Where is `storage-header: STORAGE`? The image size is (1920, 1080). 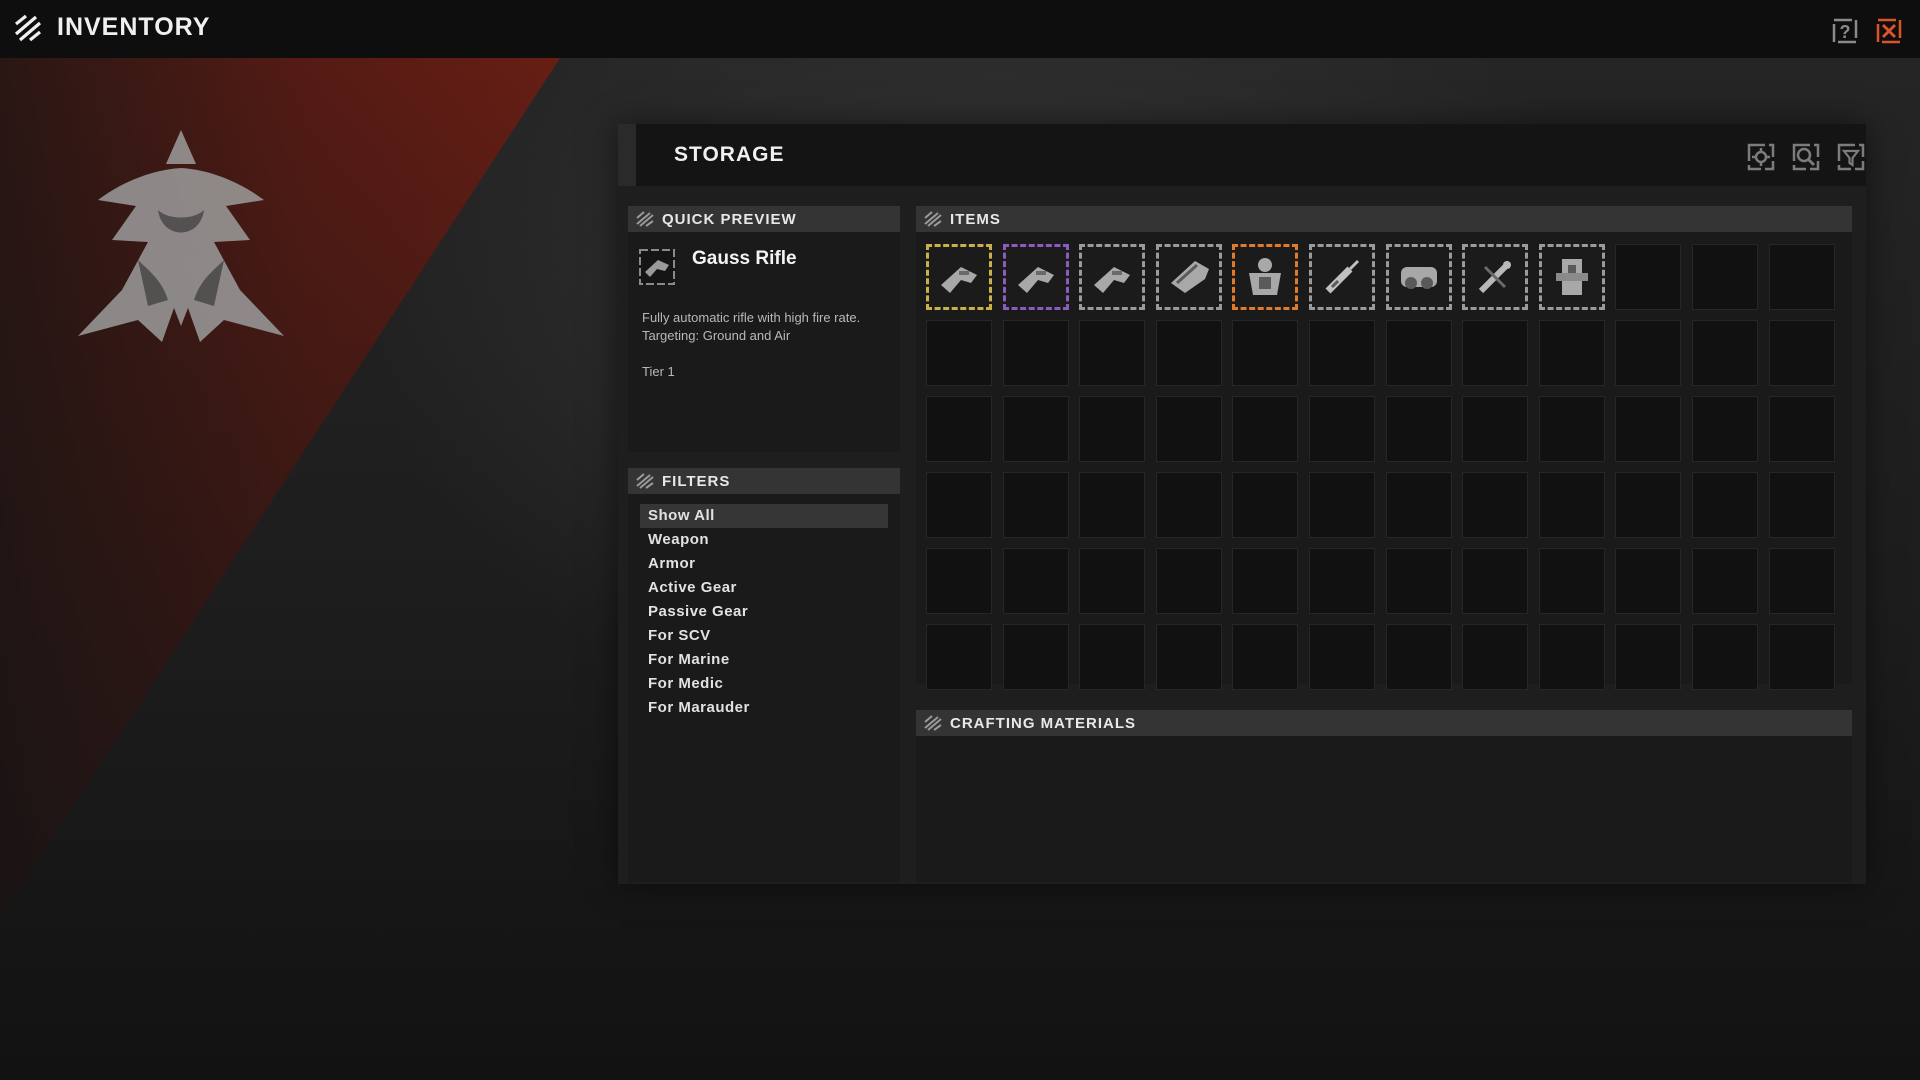 storage-header: STORAGE is located at coordinates (1242, 155).